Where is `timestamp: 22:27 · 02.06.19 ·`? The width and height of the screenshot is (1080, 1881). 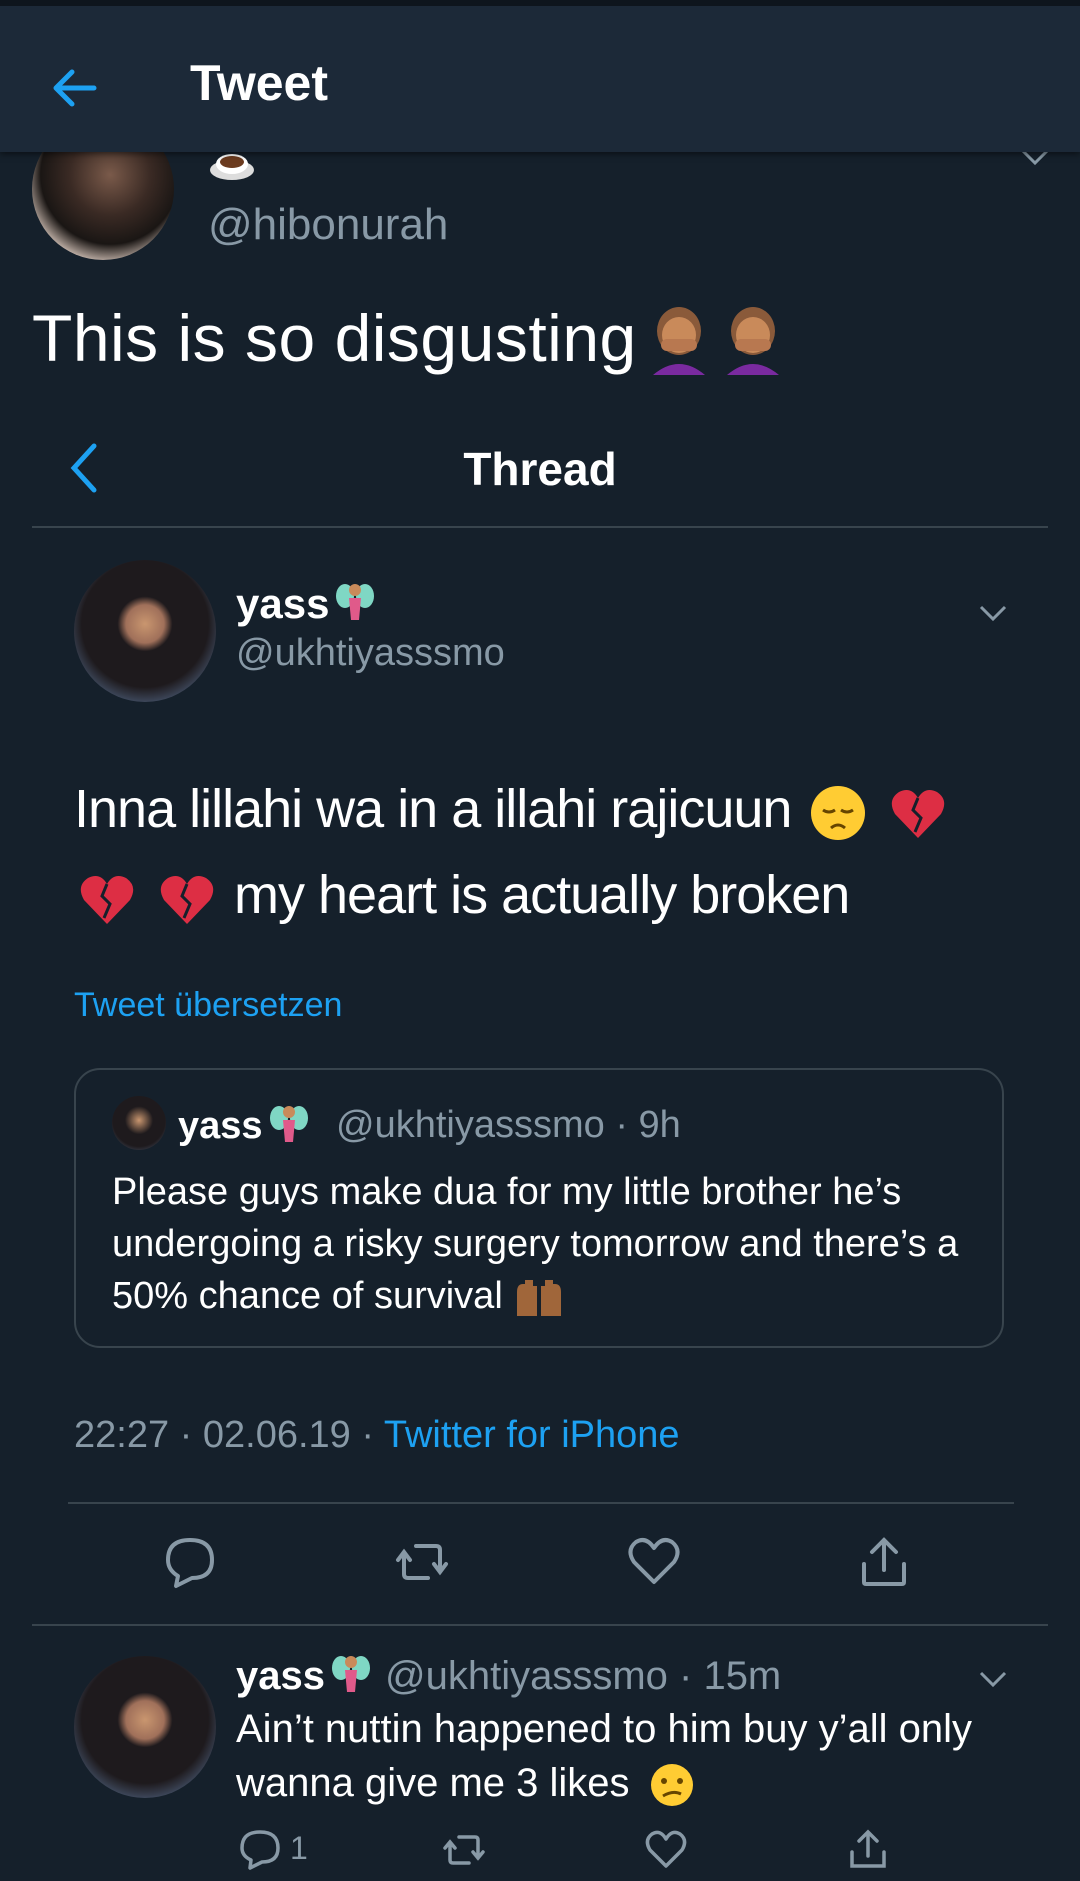 timestamp: 22:27 · 02.06.19 · is located at coordinates (229, 1435).